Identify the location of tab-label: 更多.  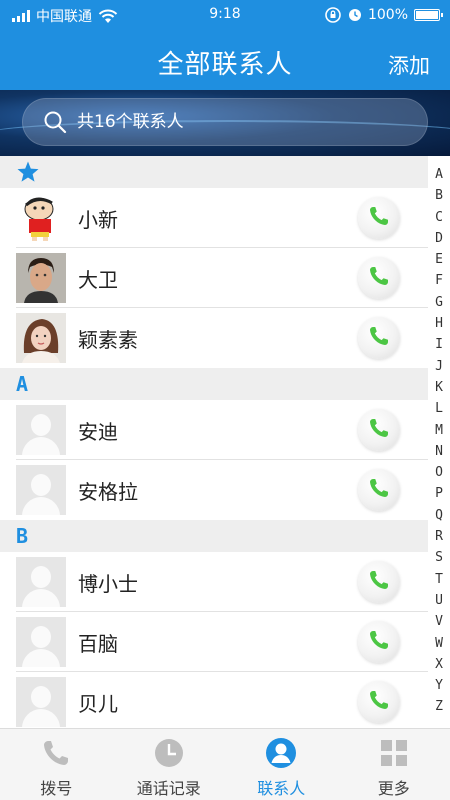
(393, 788).